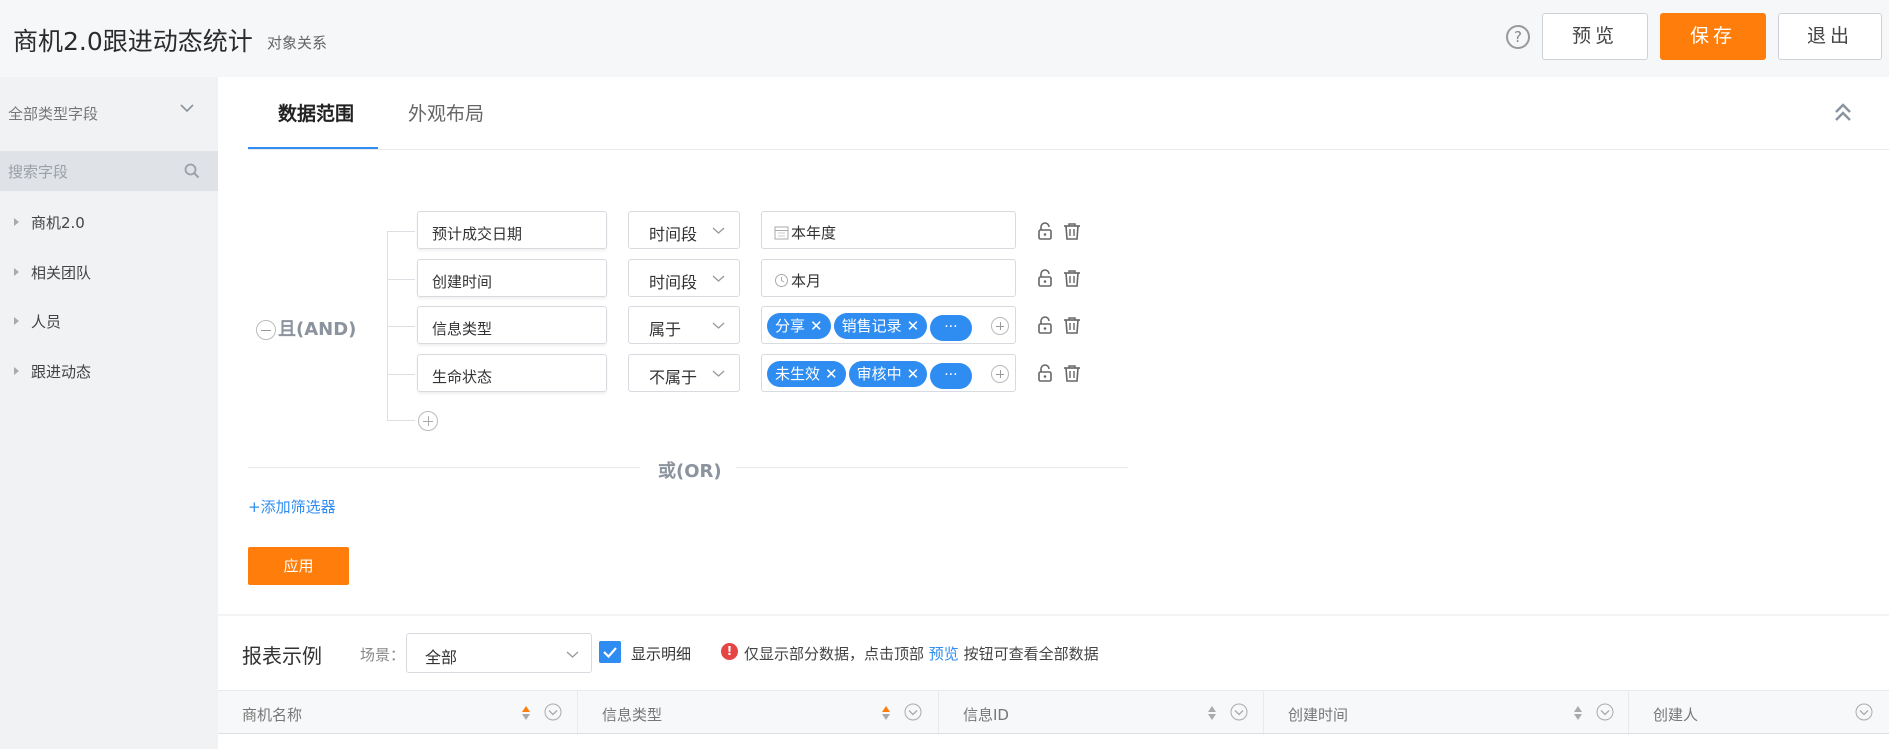 Image resolution: width=1889 pixels, height=749 pixels. Describe the element at coordinates (632, 715) in the screenshot. I see `column-label: 信息类型` at that location.